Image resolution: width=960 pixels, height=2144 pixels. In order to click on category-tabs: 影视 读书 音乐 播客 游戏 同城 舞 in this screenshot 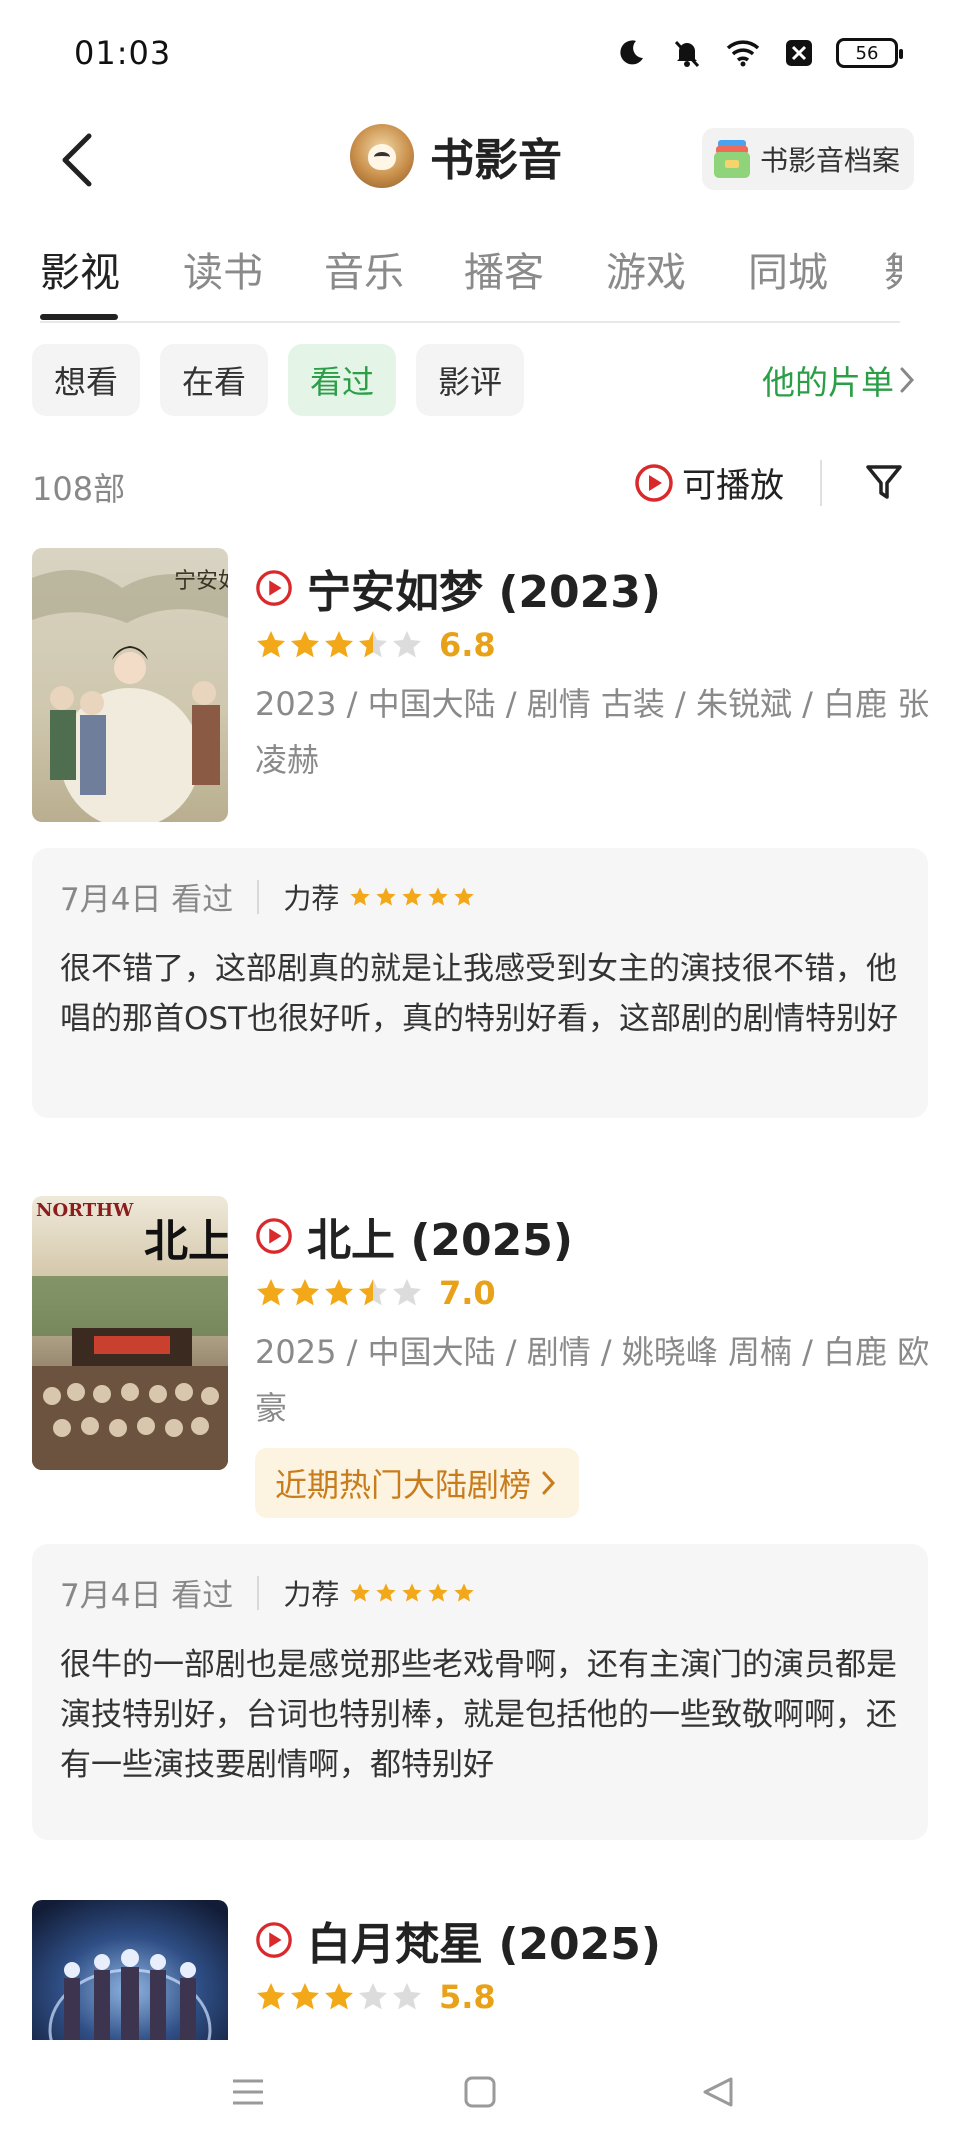, I will do `click(480, 282)`.